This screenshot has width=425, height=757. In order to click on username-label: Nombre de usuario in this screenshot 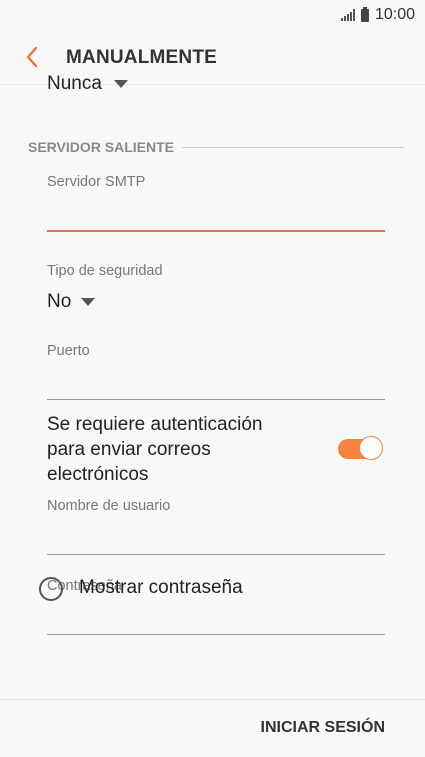, I will do `click(109, 506)`.